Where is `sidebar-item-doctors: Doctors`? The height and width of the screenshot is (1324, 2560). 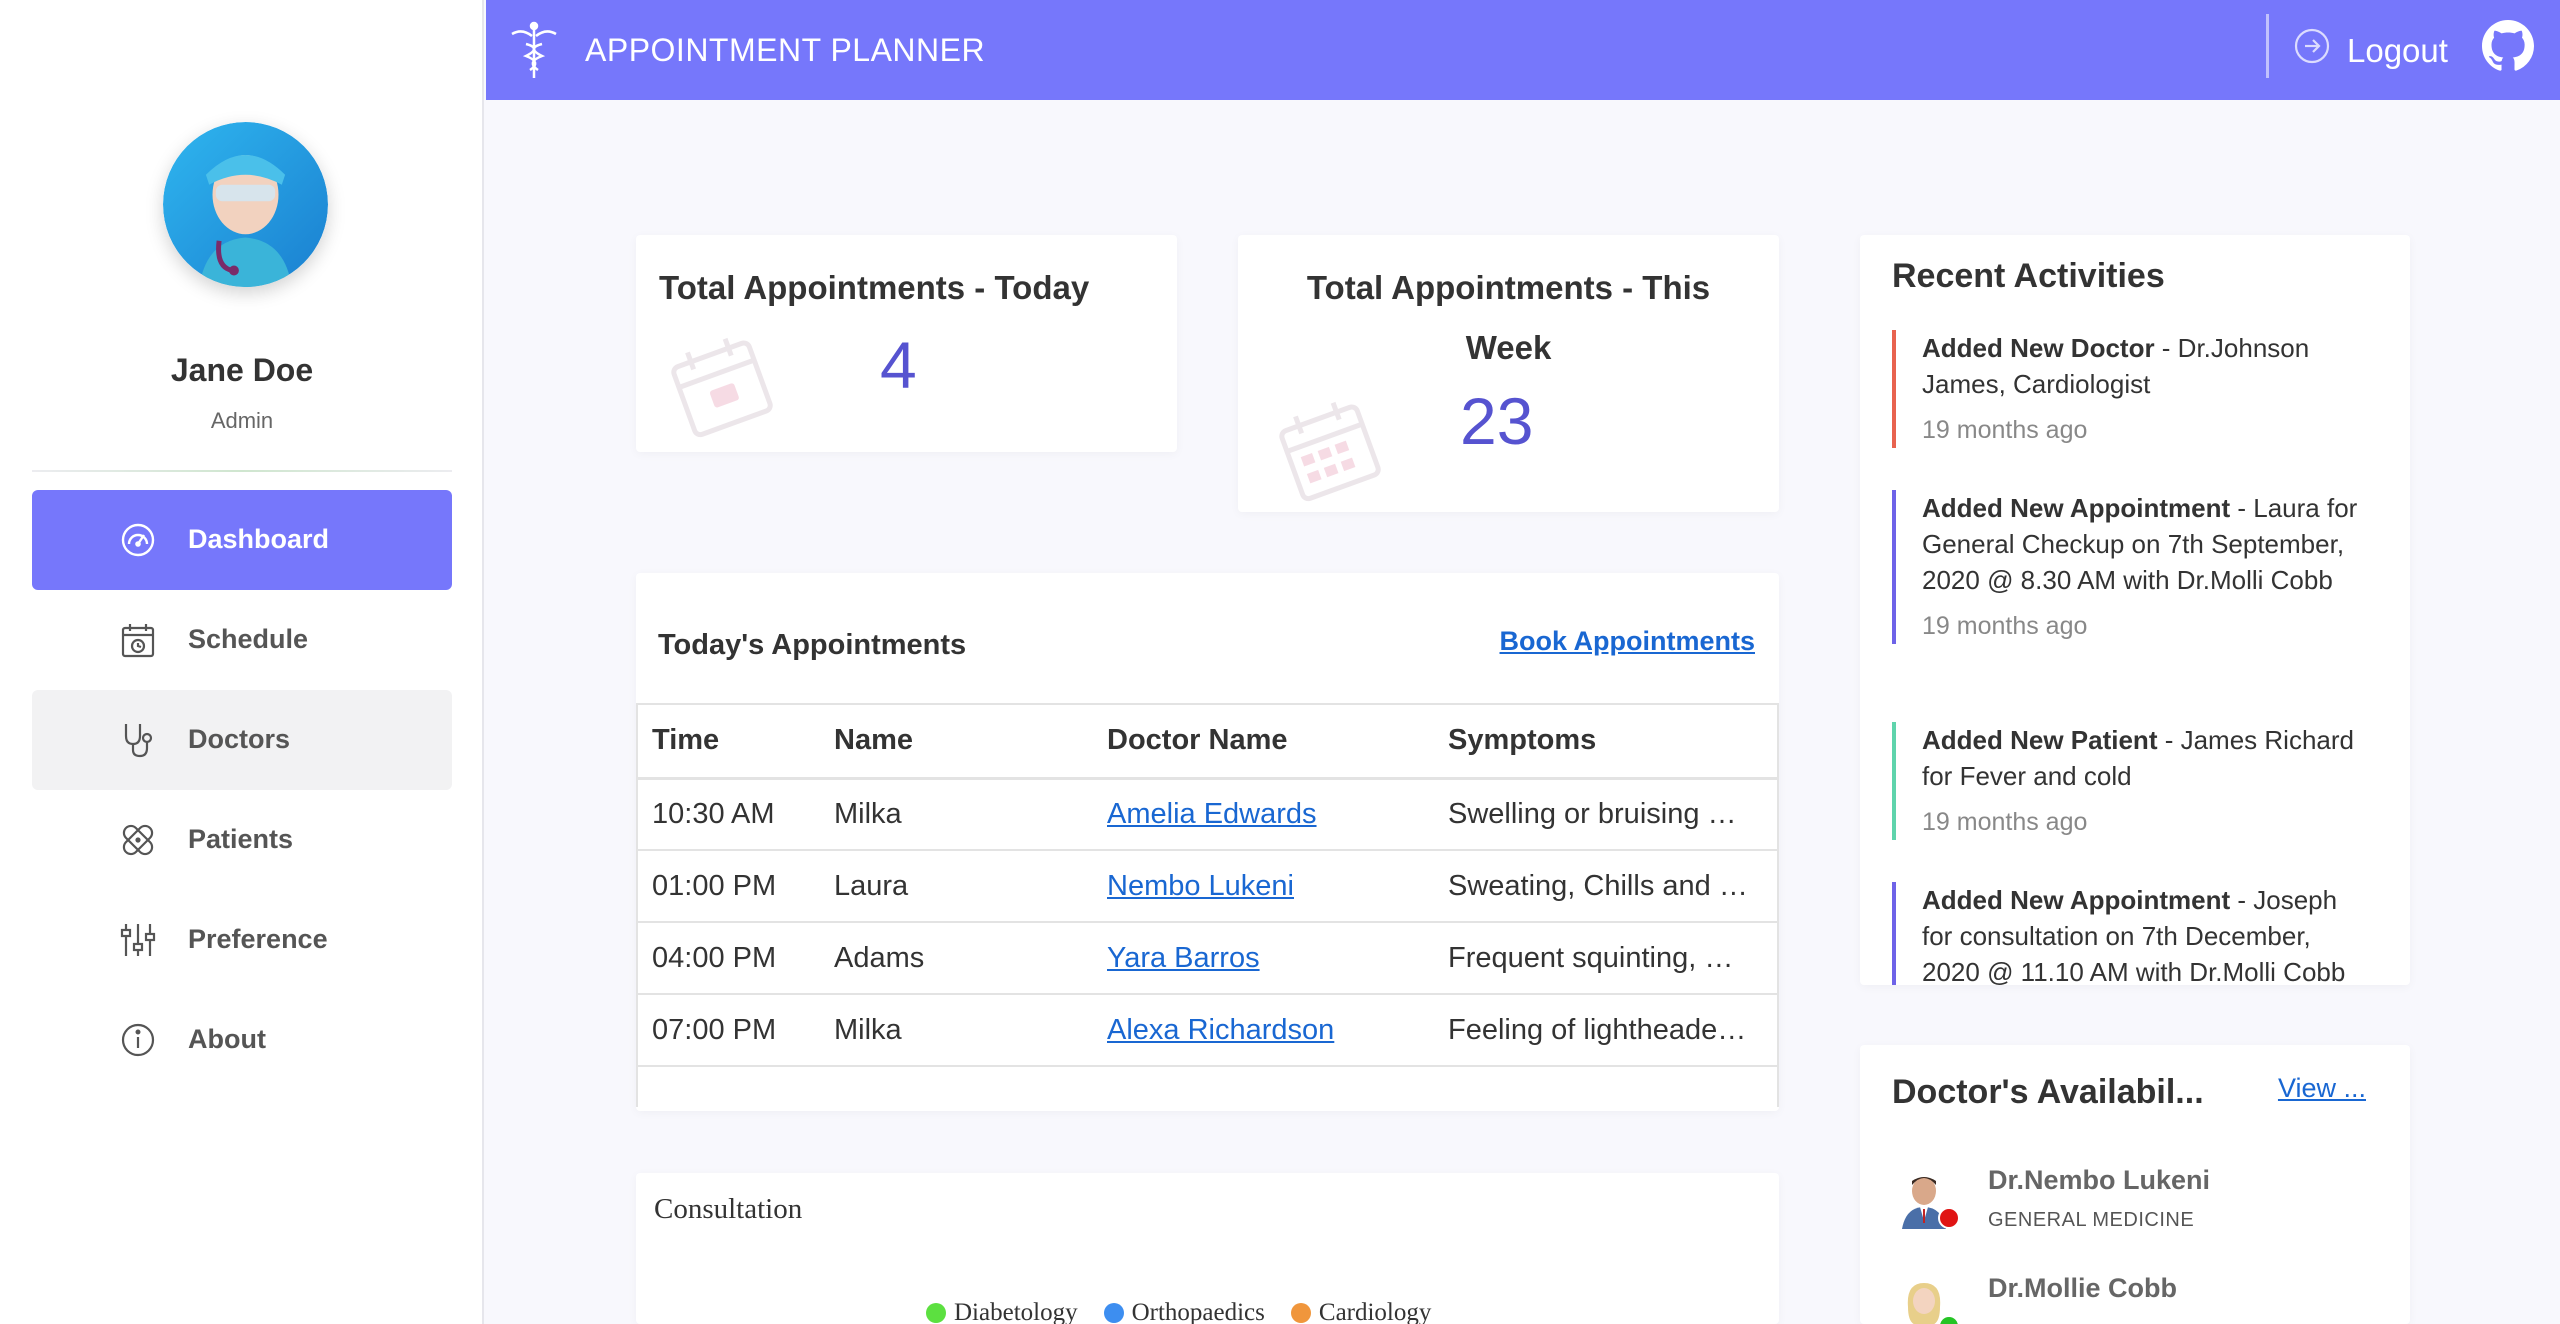 sidebar-item-doctors: Doctors is located at coordinates (242, 740).